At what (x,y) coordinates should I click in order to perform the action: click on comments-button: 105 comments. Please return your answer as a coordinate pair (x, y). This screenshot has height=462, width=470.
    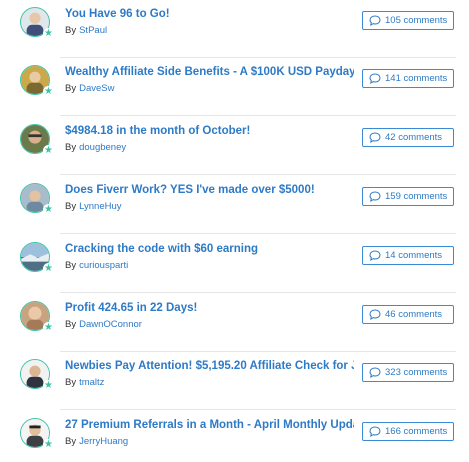
    Looking at the image, I should click on (408, 20).